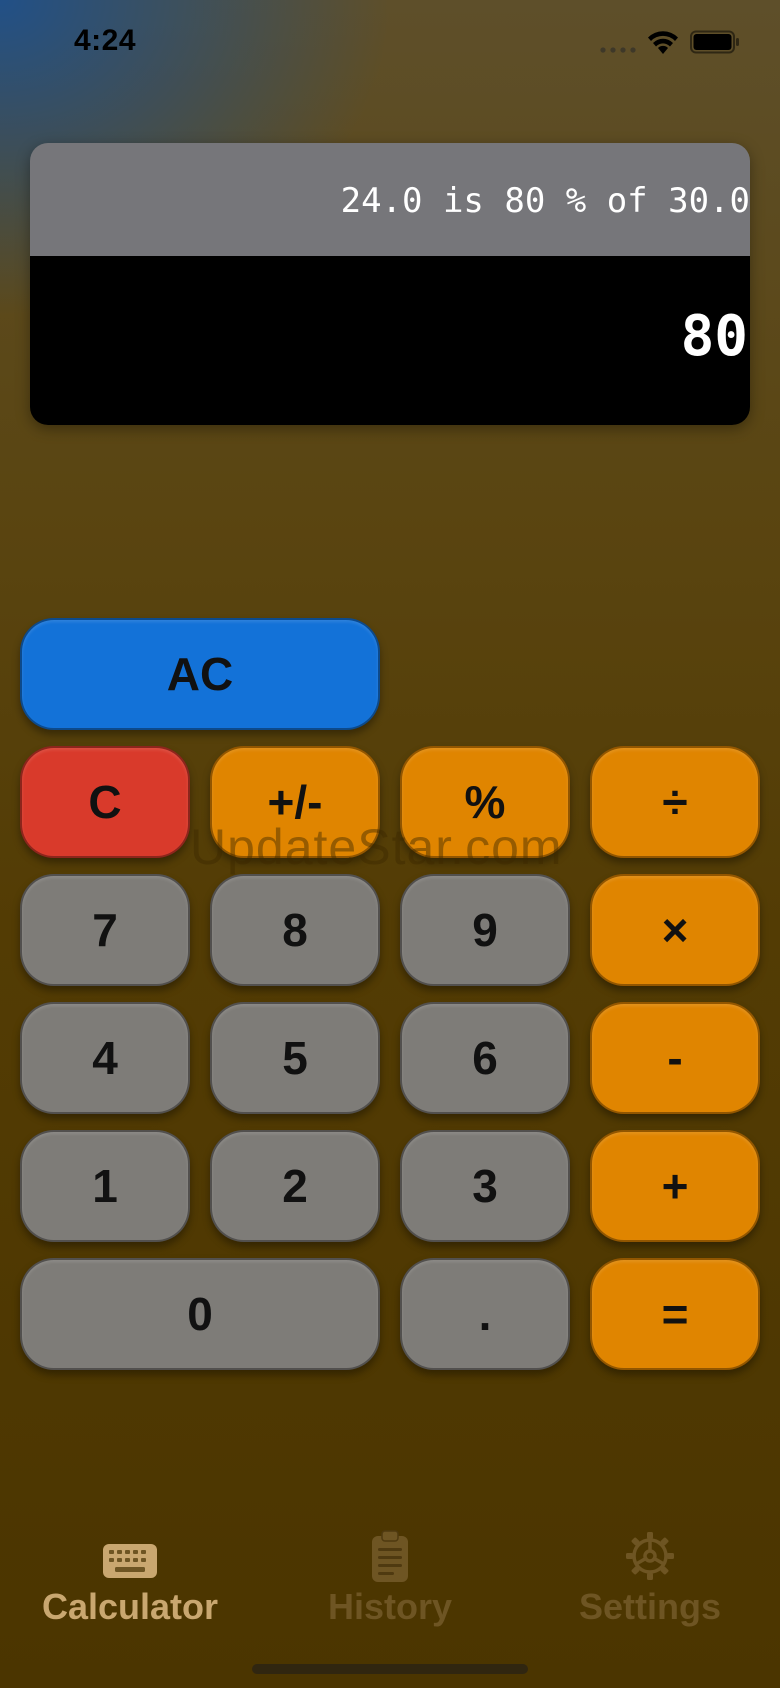  What do you see at coordinates (105, 930) in the screenshot?
I see `digit-7-button: 7` at bounding box center [105, 930].